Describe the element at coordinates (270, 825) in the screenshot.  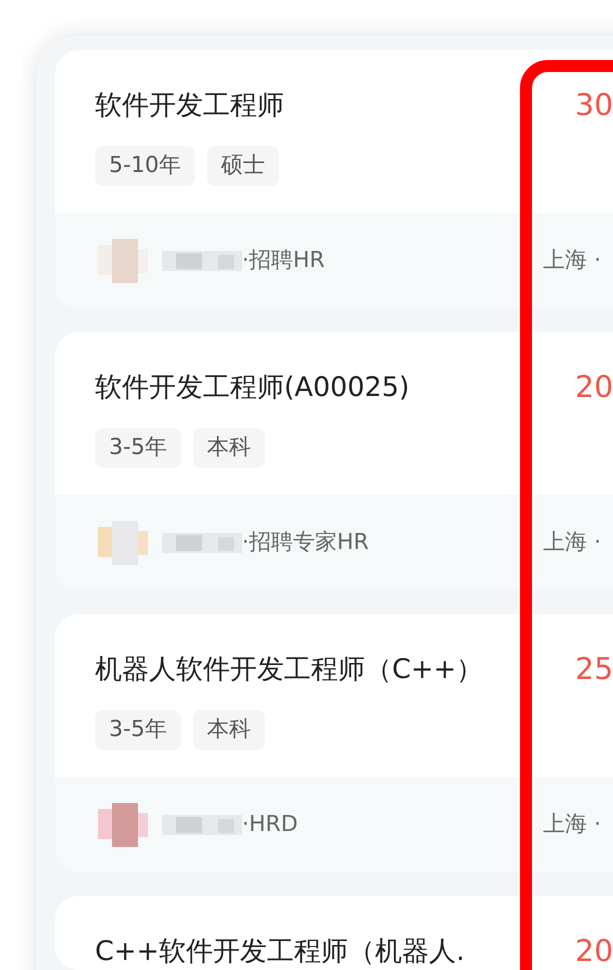
I see `recruiter-role: ·HRD` at that location.